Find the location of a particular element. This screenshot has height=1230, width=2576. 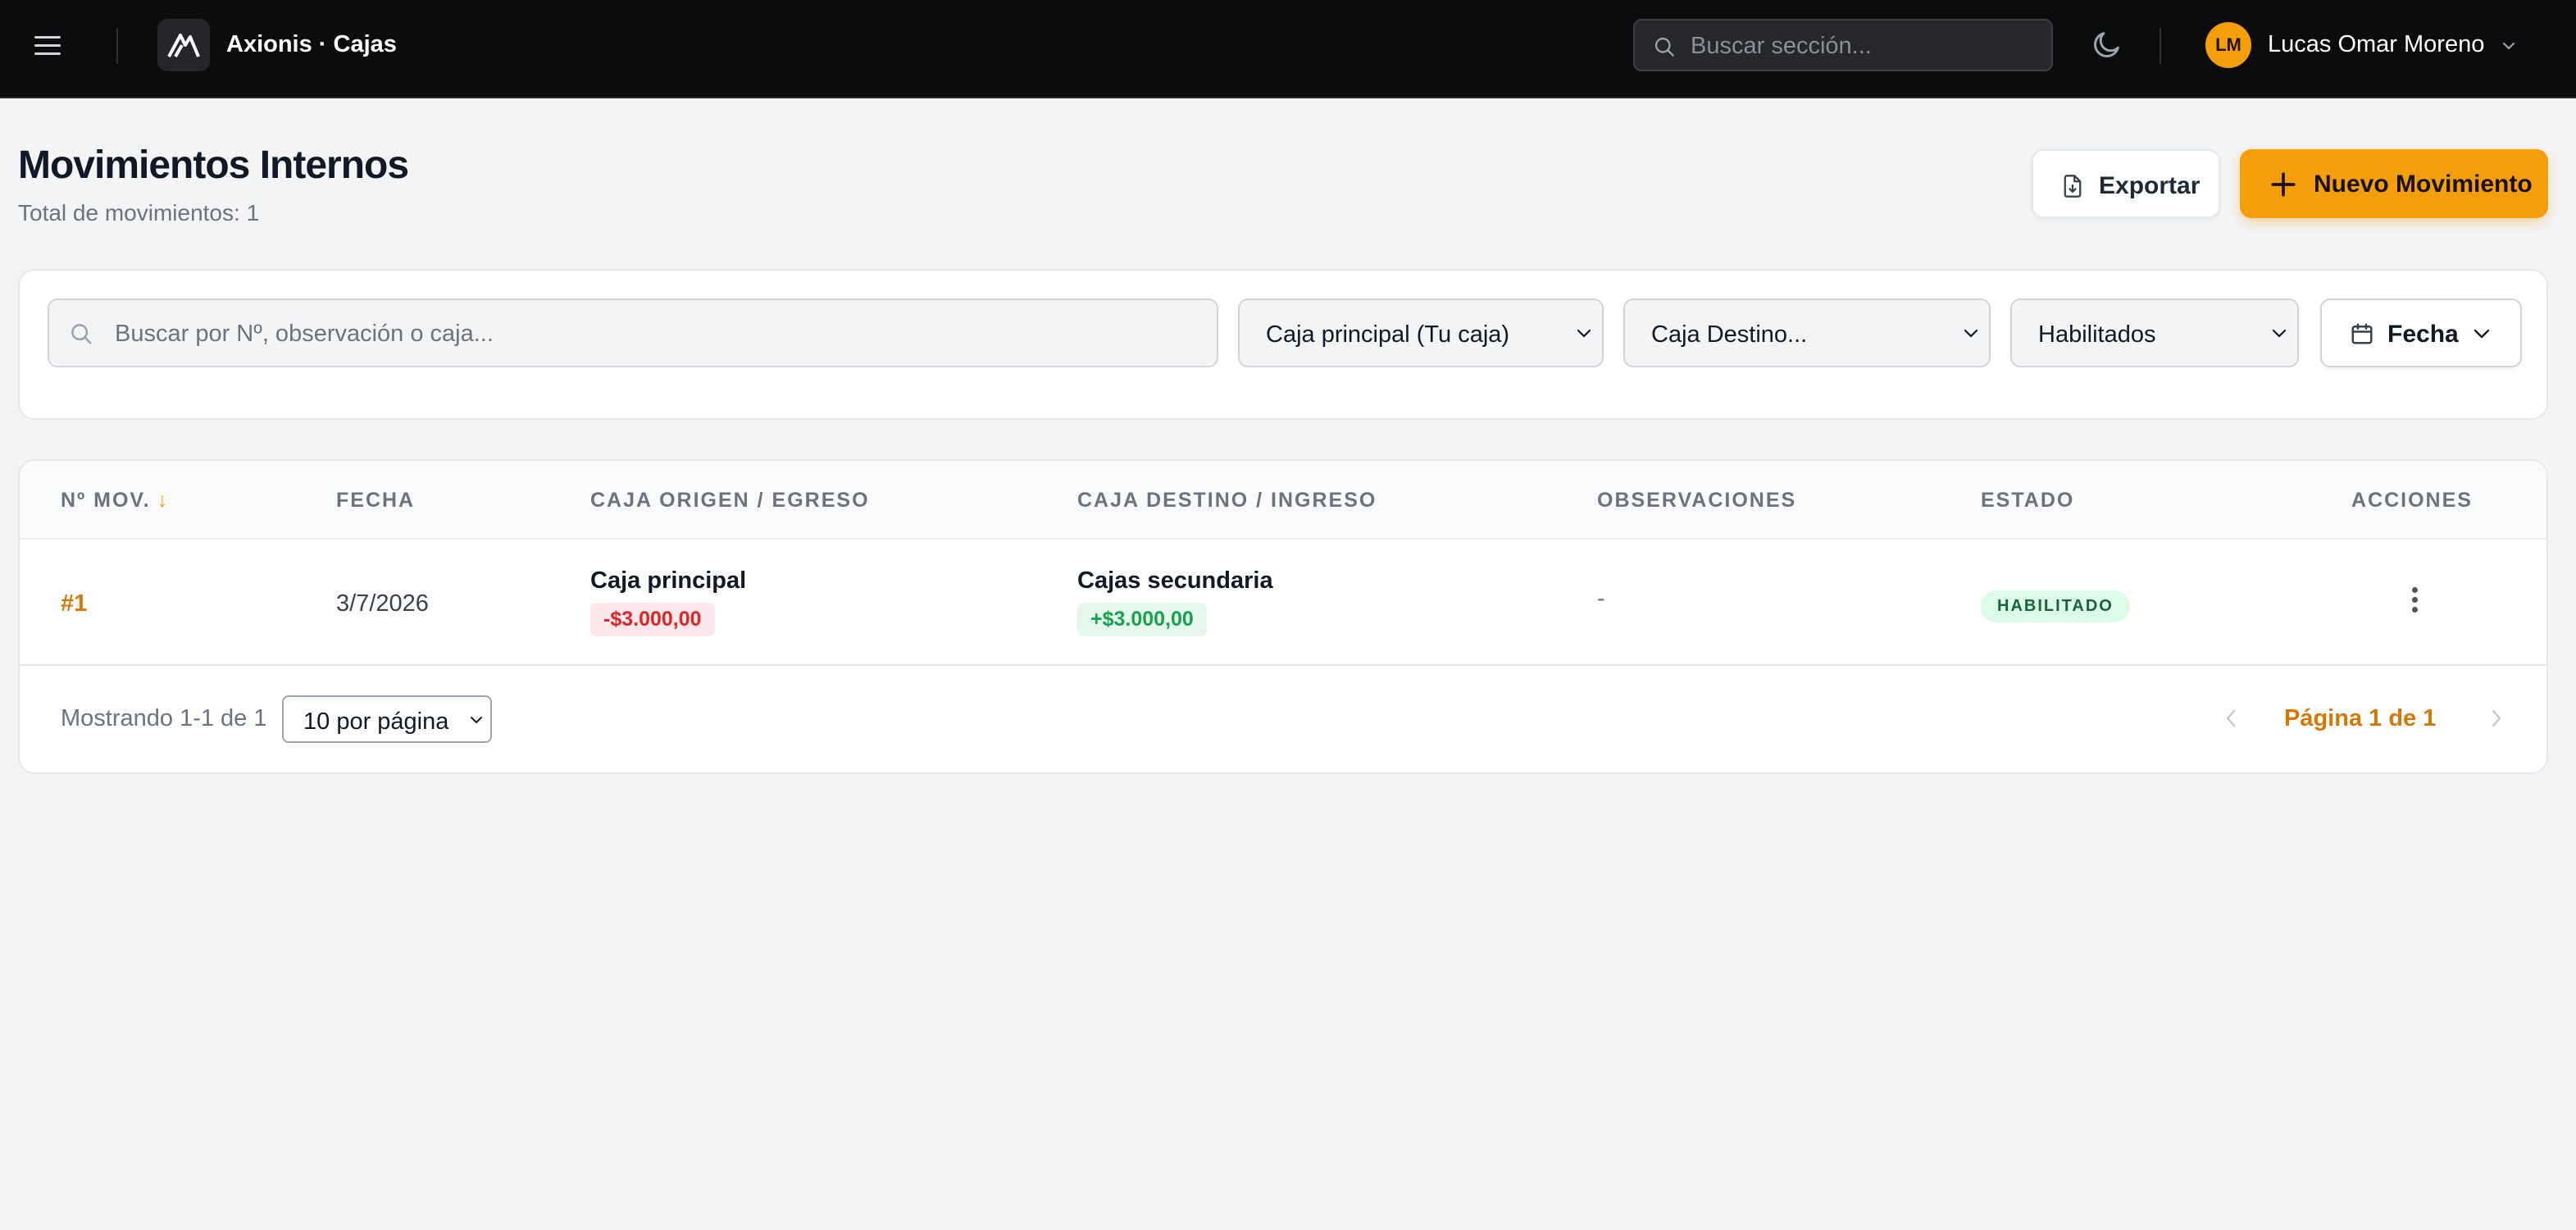

origin-box-select: Caja principal (Tu caja) is located at coordinates (1421, 332).